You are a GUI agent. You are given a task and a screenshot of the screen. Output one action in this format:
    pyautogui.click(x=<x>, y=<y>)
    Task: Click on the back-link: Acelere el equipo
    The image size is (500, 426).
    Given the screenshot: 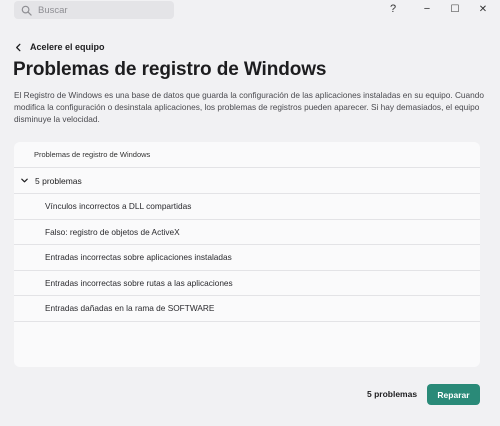 What is the action you would take?
    pyautogui.click(x=59, y=47)
    